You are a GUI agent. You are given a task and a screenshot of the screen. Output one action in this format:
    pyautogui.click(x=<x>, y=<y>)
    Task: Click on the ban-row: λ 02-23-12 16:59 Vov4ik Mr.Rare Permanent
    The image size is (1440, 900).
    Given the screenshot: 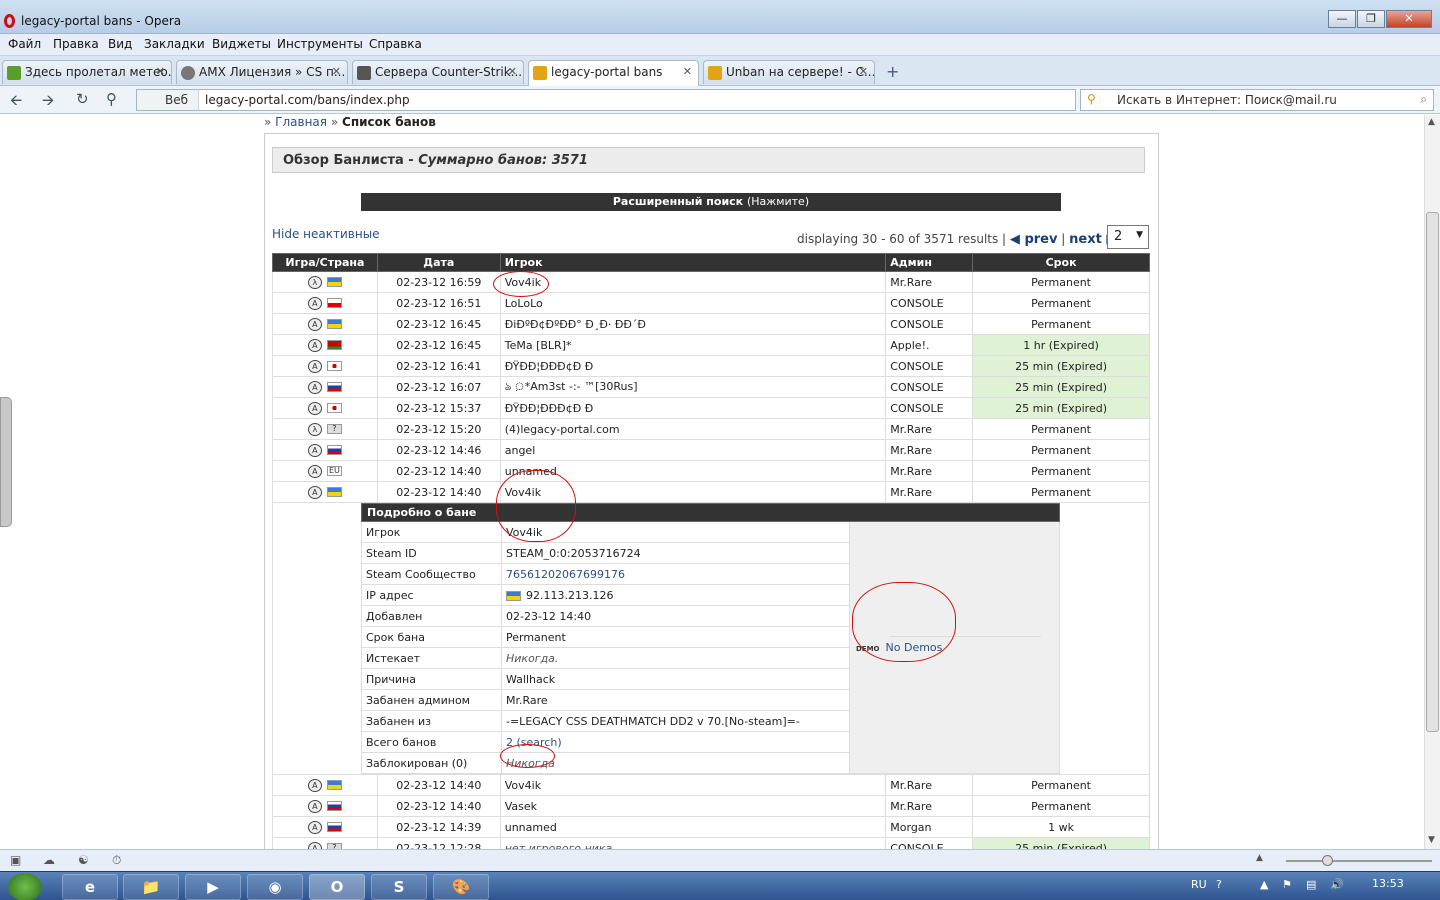 What is the action you would take?
    pyautogui.click(x=711, y=282)
    